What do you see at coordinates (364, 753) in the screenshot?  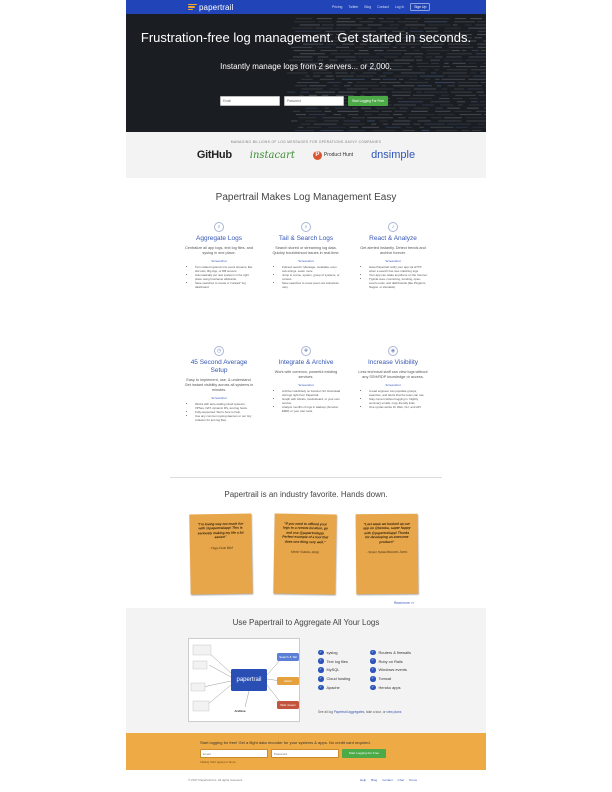 I see `cta-start-button: Start Logging For Free` at bounding box center [364, 753].